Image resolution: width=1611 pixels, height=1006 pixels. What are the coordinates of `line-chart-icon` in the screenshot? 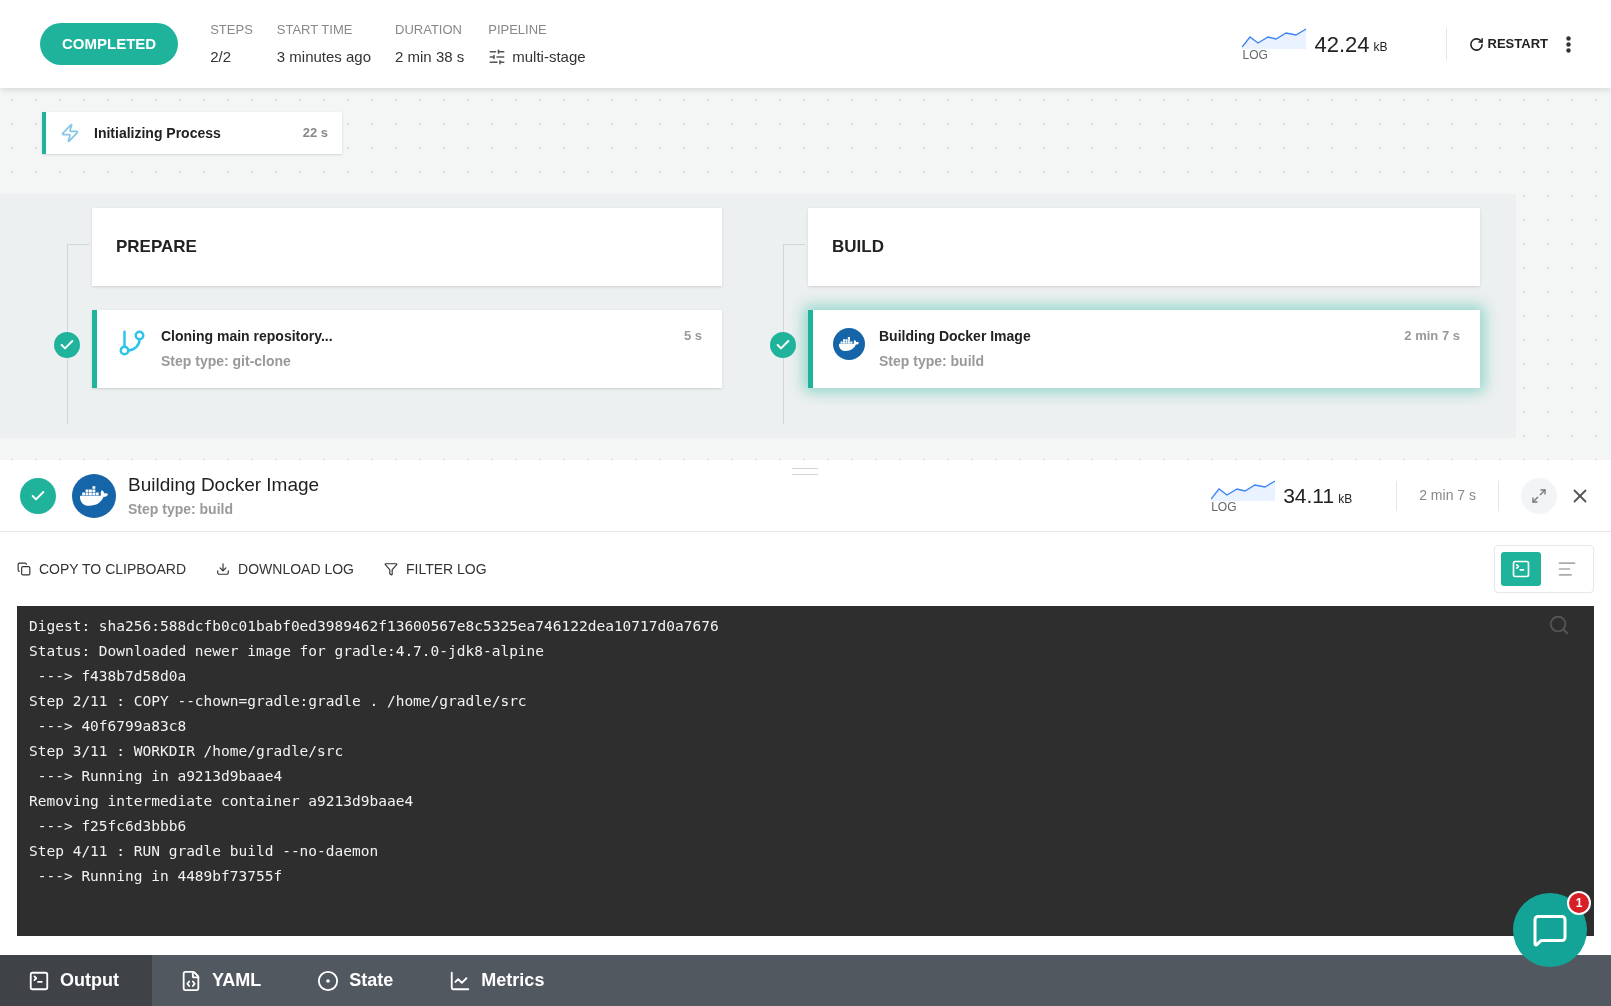 It's located at (460, 980).